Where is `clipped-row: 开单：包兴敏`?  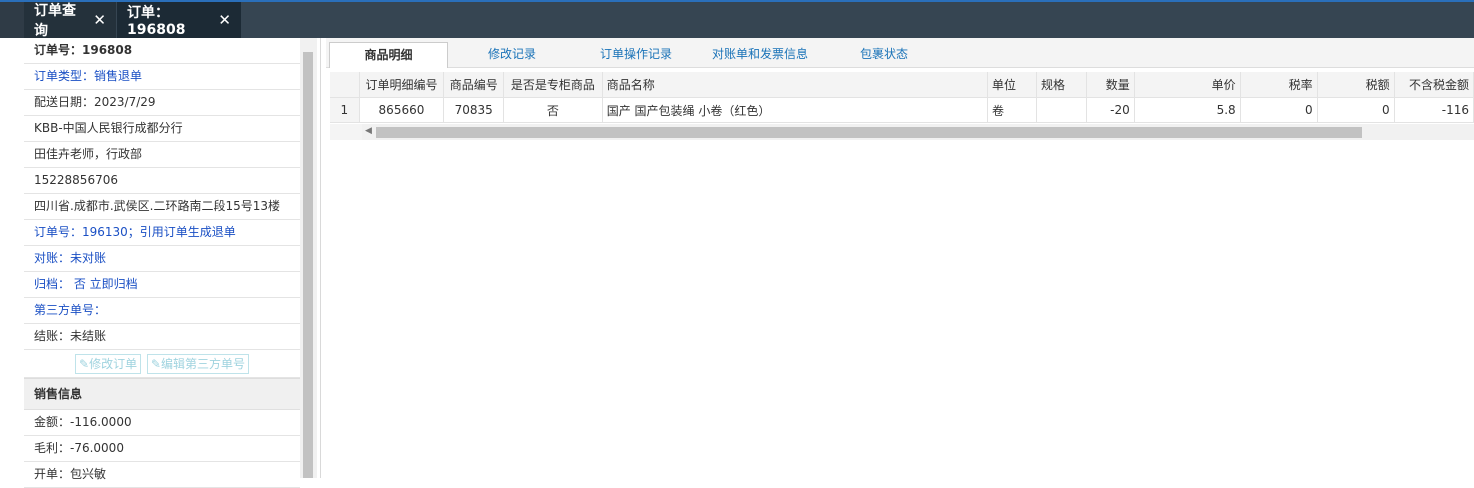
clipped-row: 开单：包兴敏 is located at coordinates (162, 475).